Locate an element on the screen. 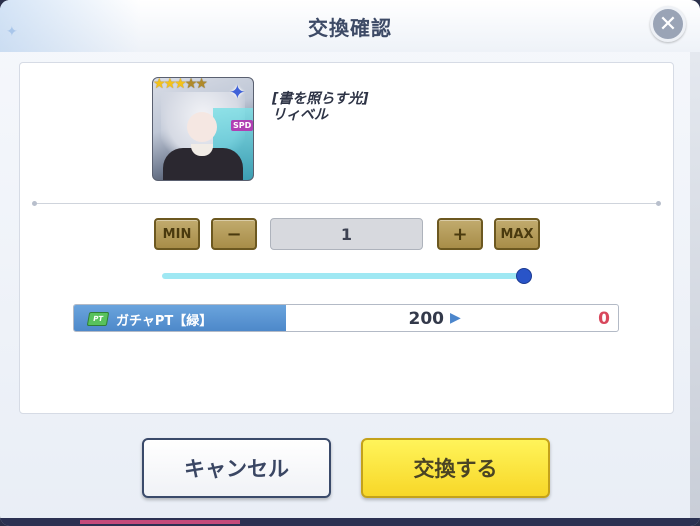 This screenshot has width=700, height=526. cancel-button: キャンセル is located at coordinates (236, 468).